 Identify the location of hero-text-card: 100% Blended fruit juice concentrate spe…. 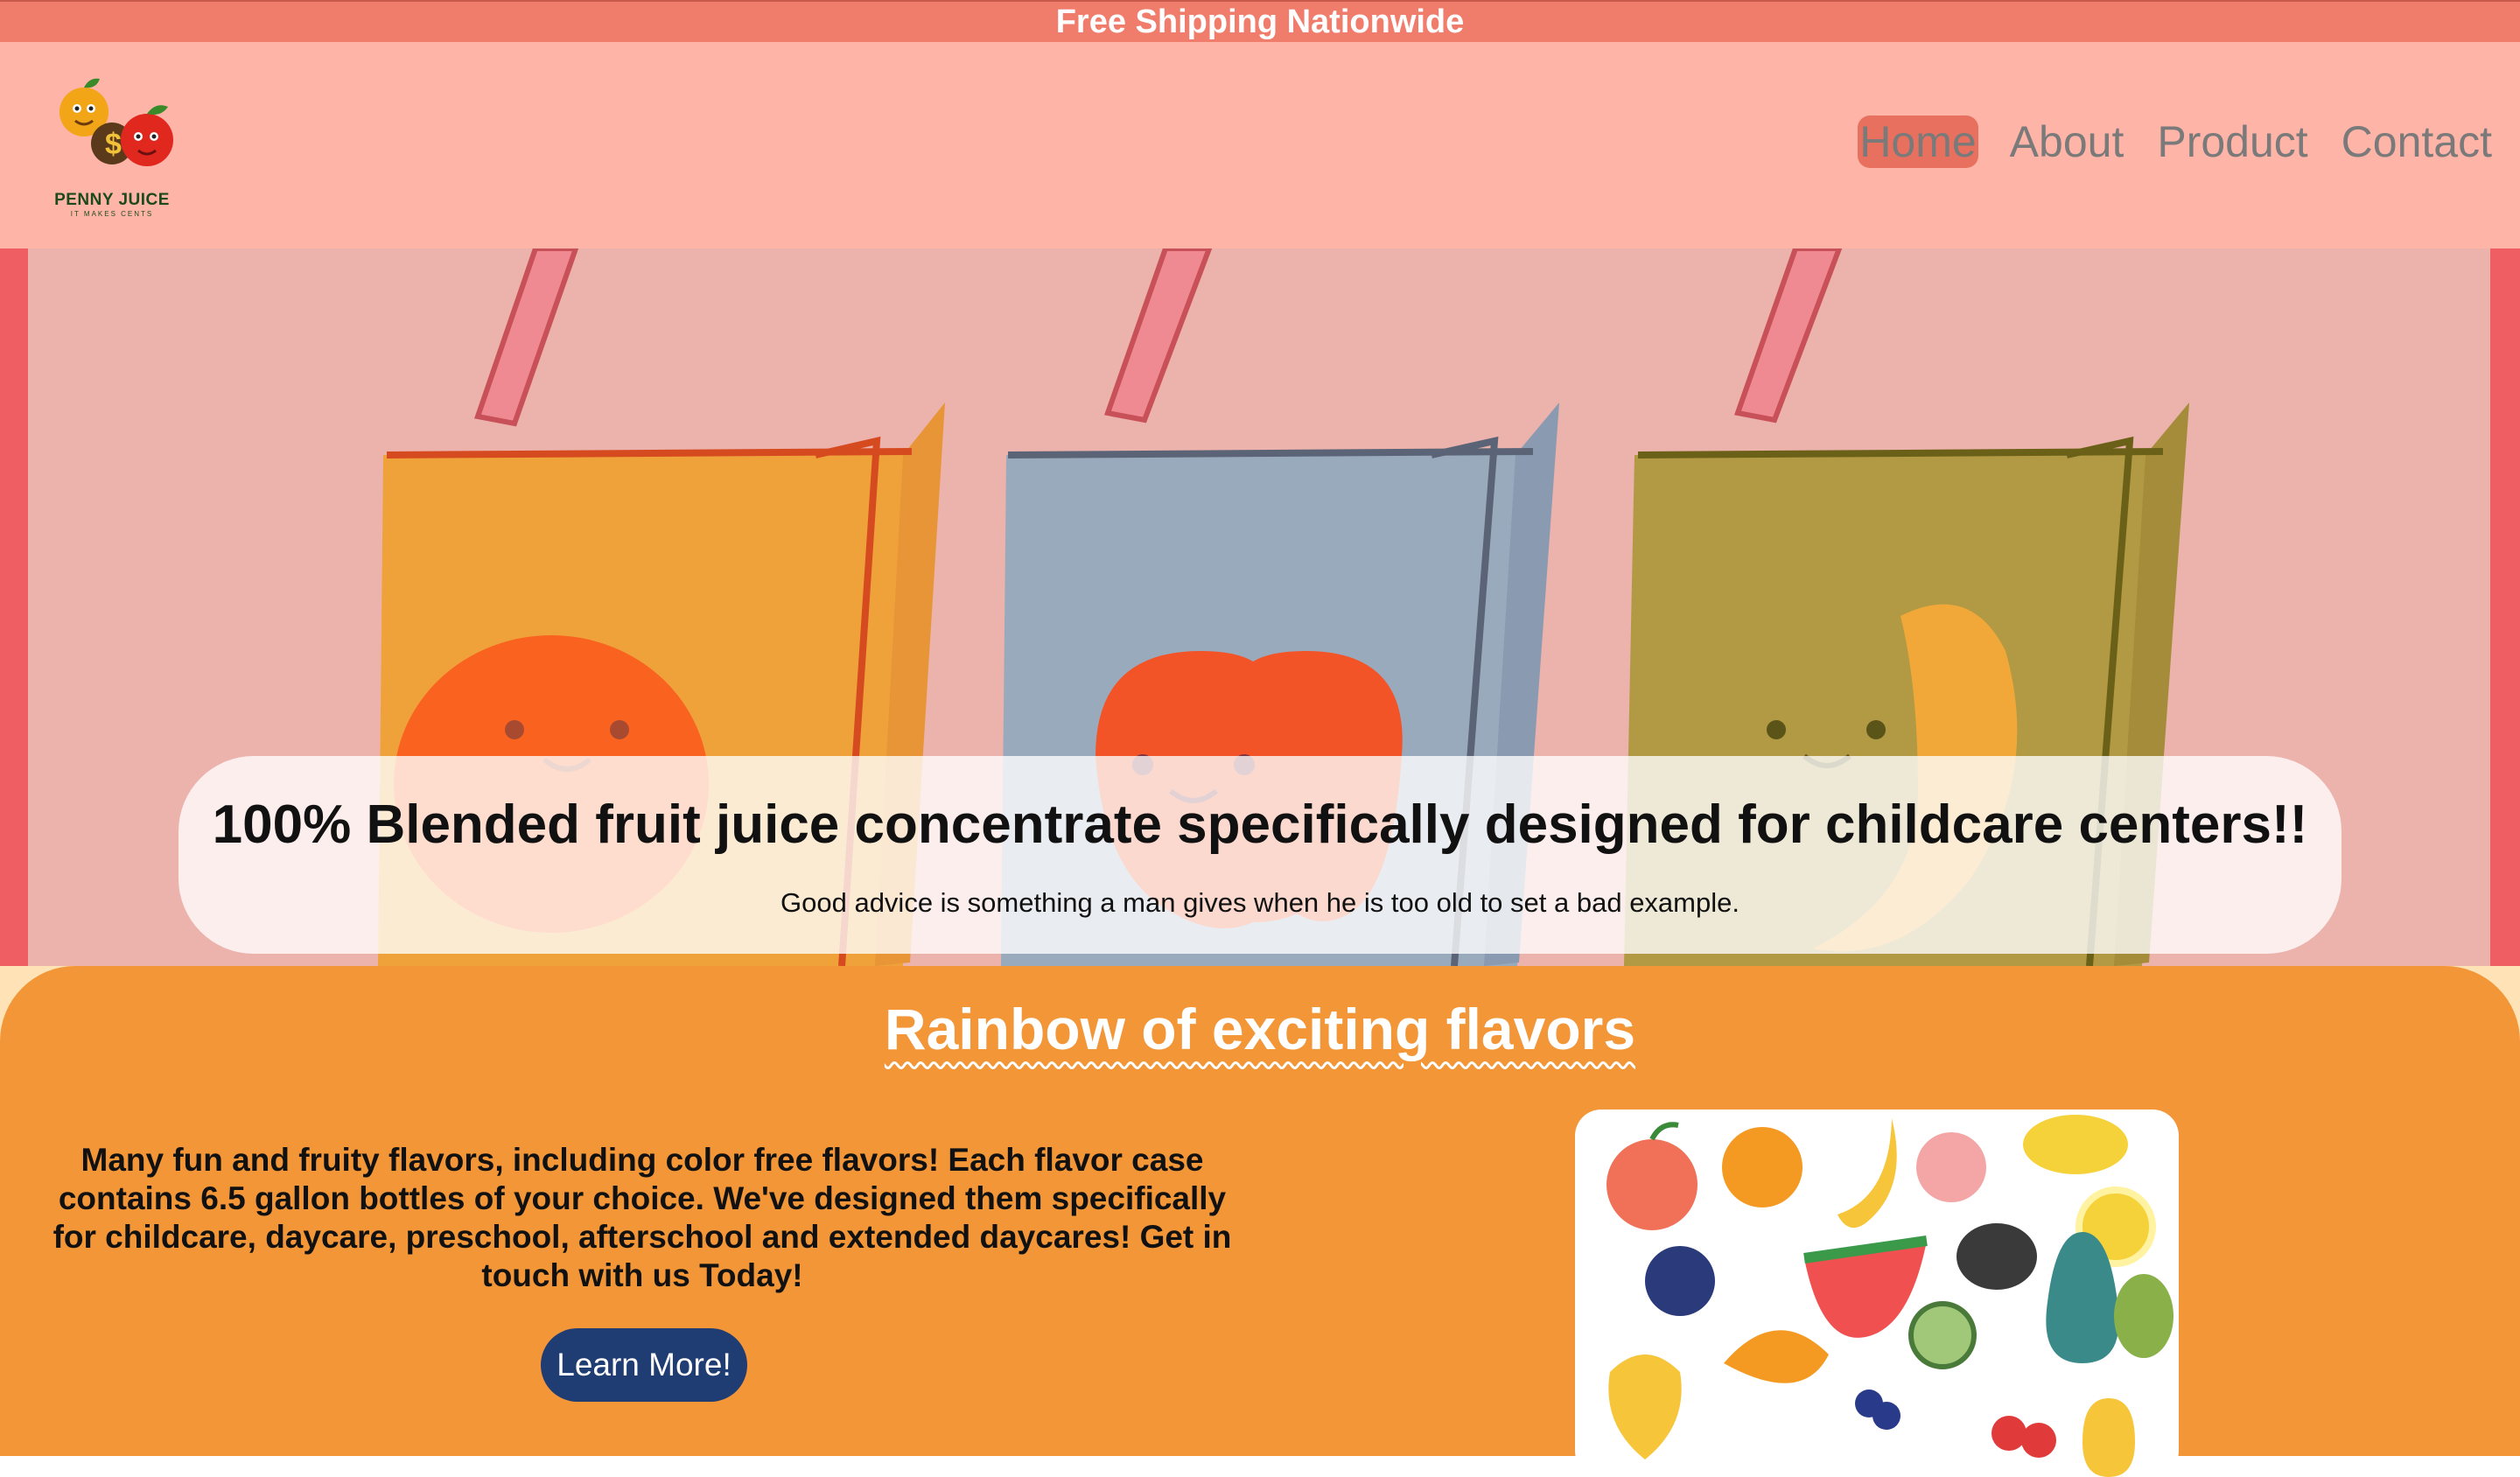
(1260, 855).